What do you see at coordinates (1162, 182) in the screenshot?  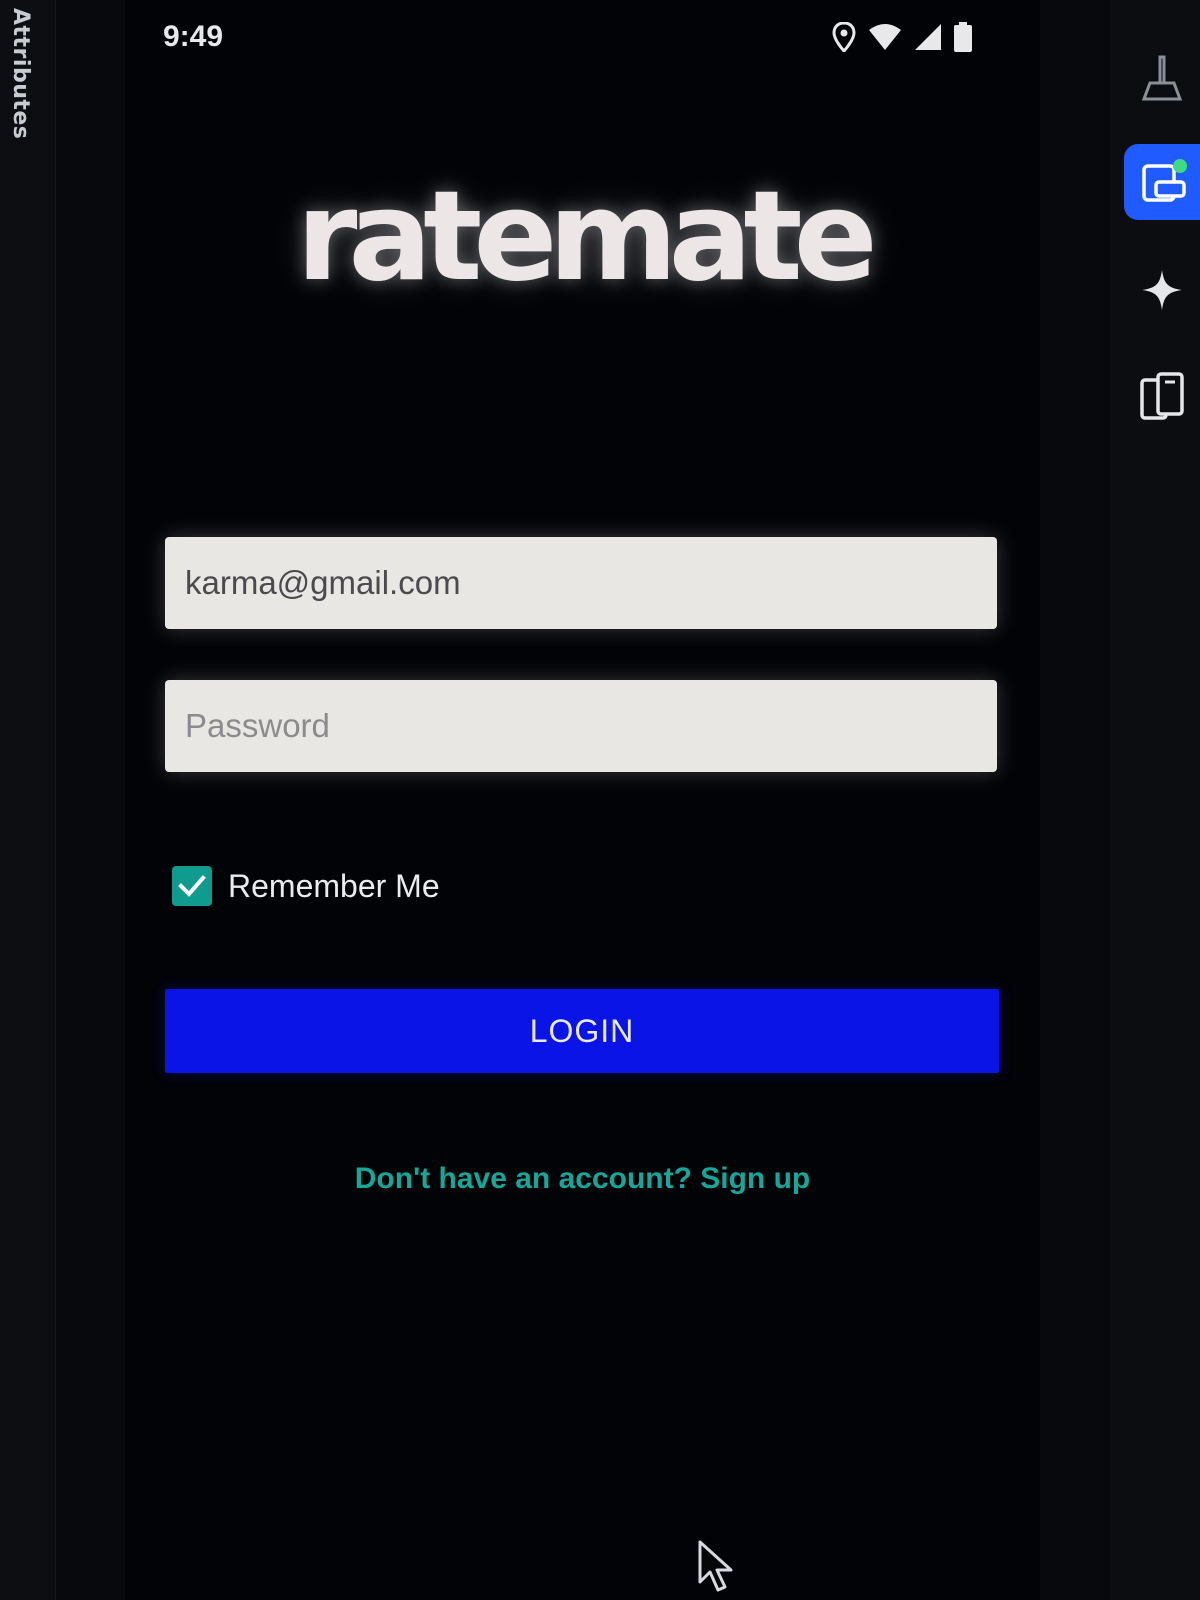 I see `device-manager-icon` at bounding box center [1162, 182].